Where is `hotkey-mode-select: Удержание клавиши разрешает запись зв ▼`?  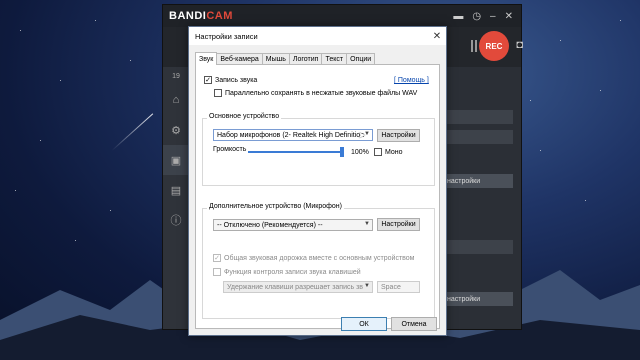
hotkey-mode-select: Удержание клавиши разрешает запись зв ▼ is located at coordinates (298, 287).